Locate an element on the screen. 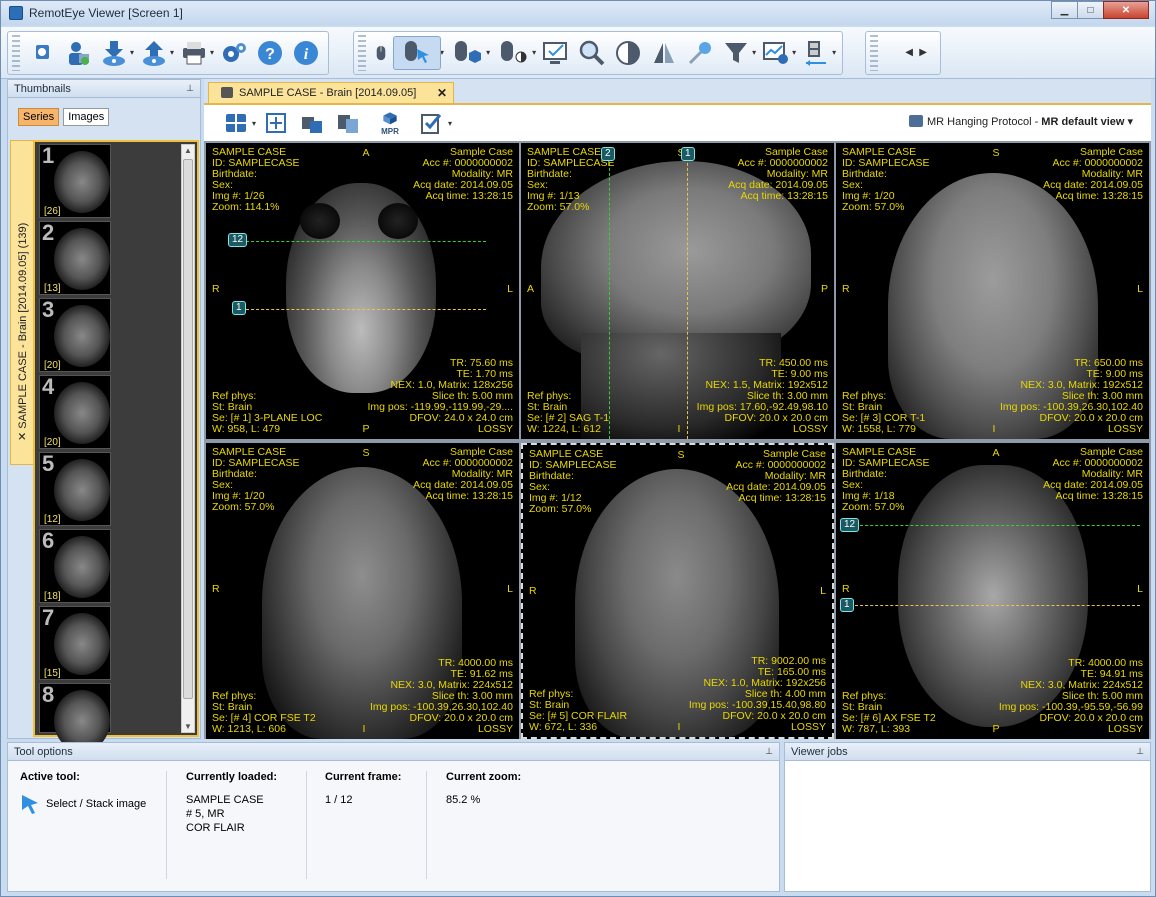 The height and width of the screenshot is (897, 1156). upload-icon is located at coordinates (154, 53).